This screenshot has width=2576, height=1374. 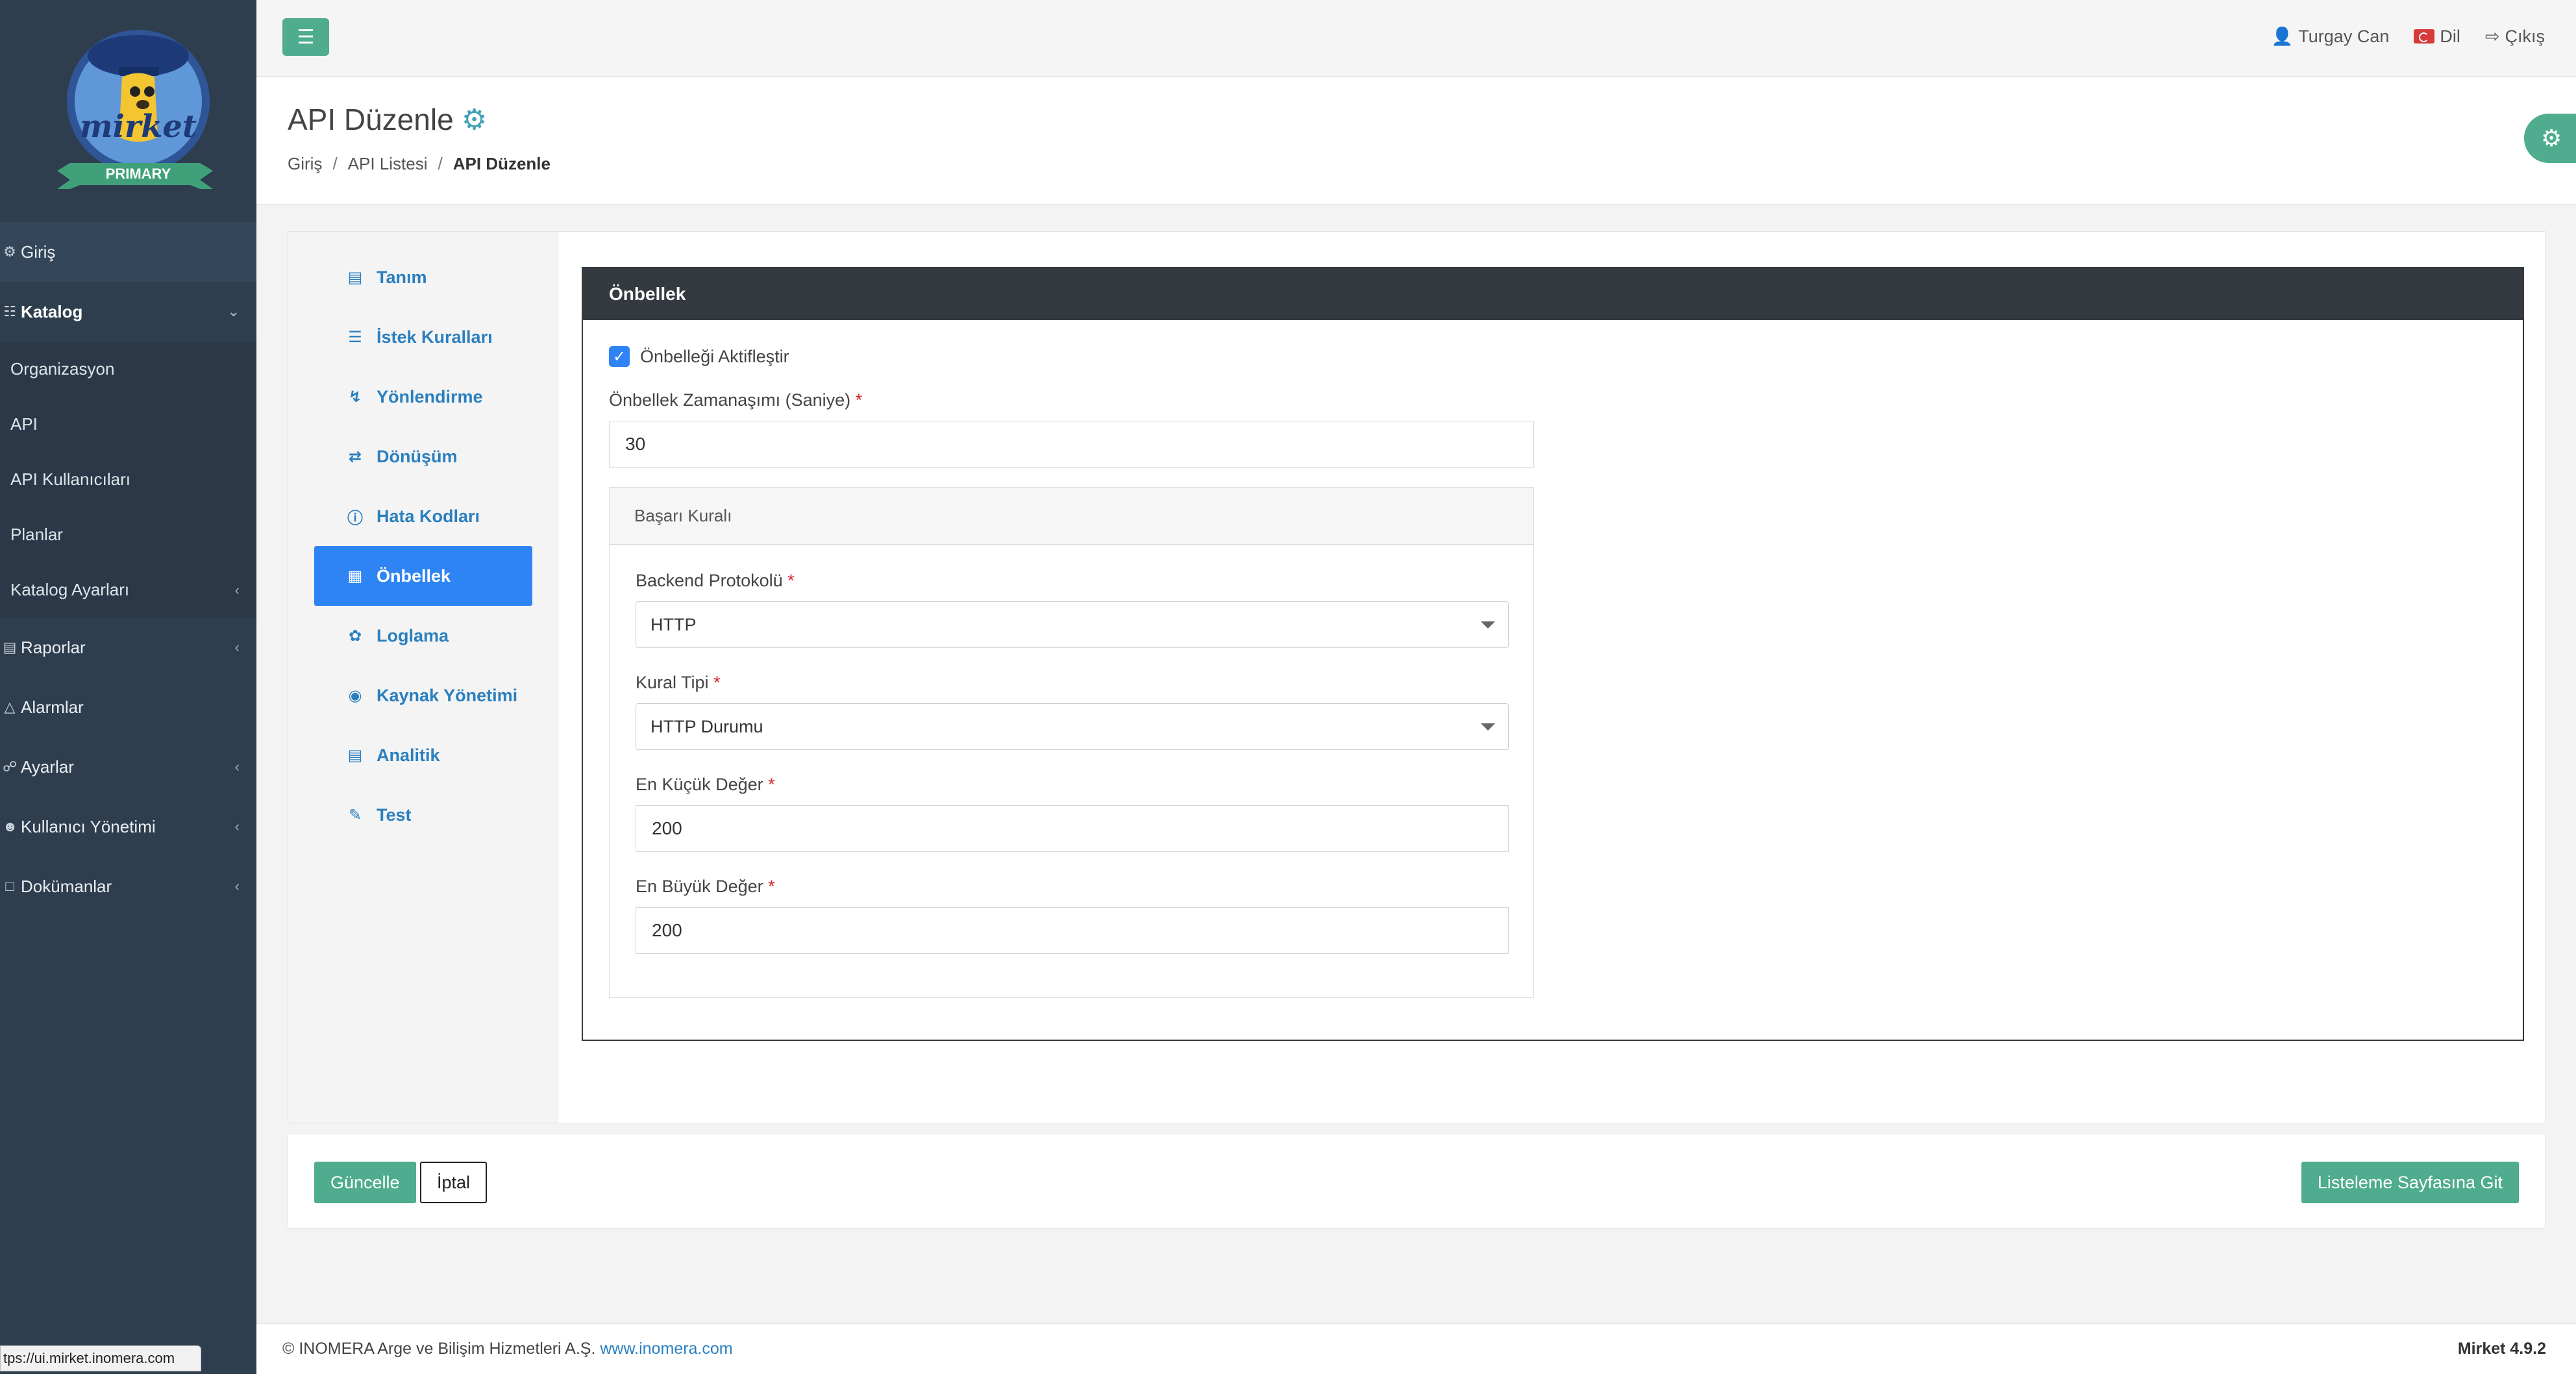 I want to click on list-icon: ☰, so click(x=355, y=337).